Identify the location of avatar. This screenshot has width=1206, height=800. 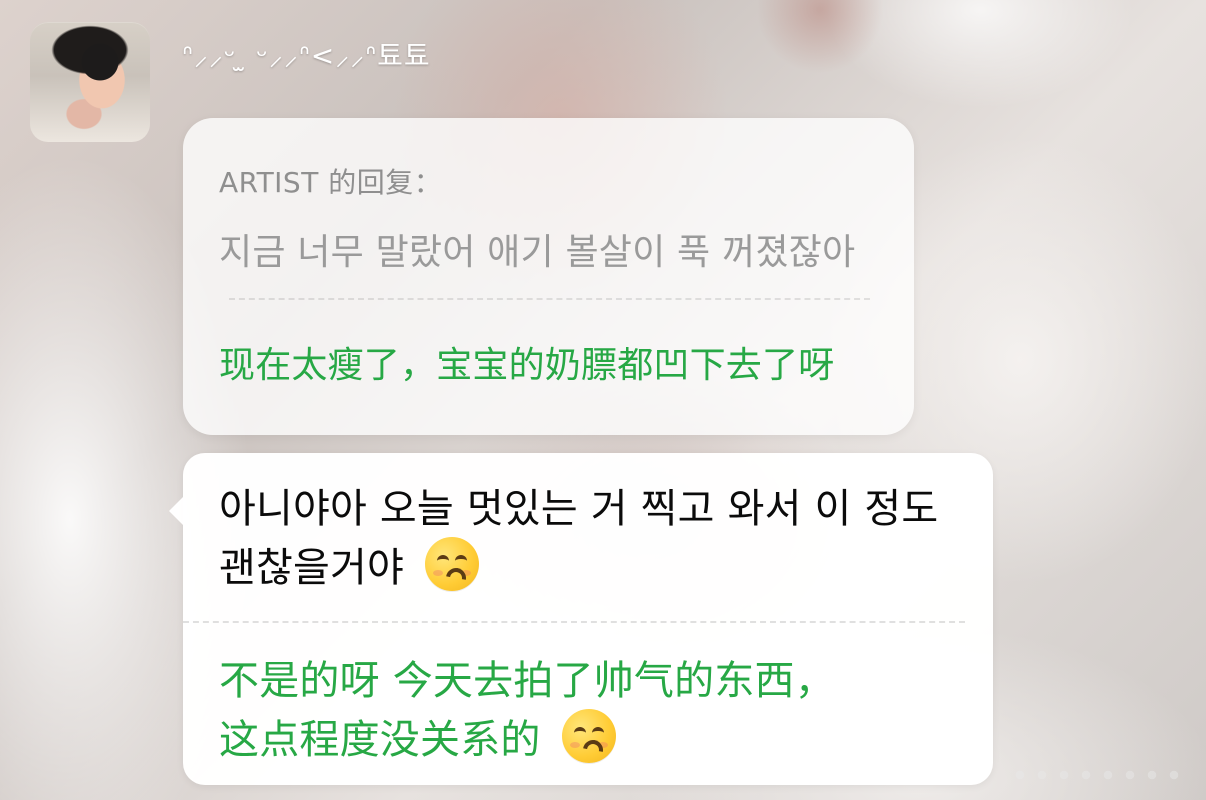
(90, 82).